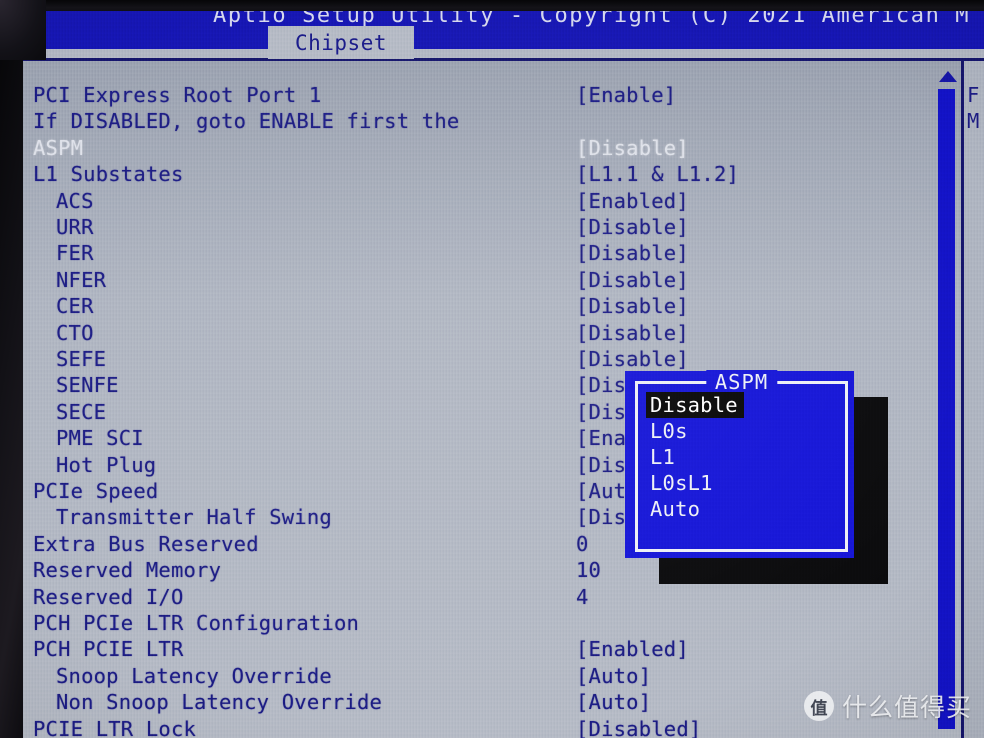 This screenshot has width=984, height=738. I want to click on settings-row-label: SEFE, so click(81, 359).